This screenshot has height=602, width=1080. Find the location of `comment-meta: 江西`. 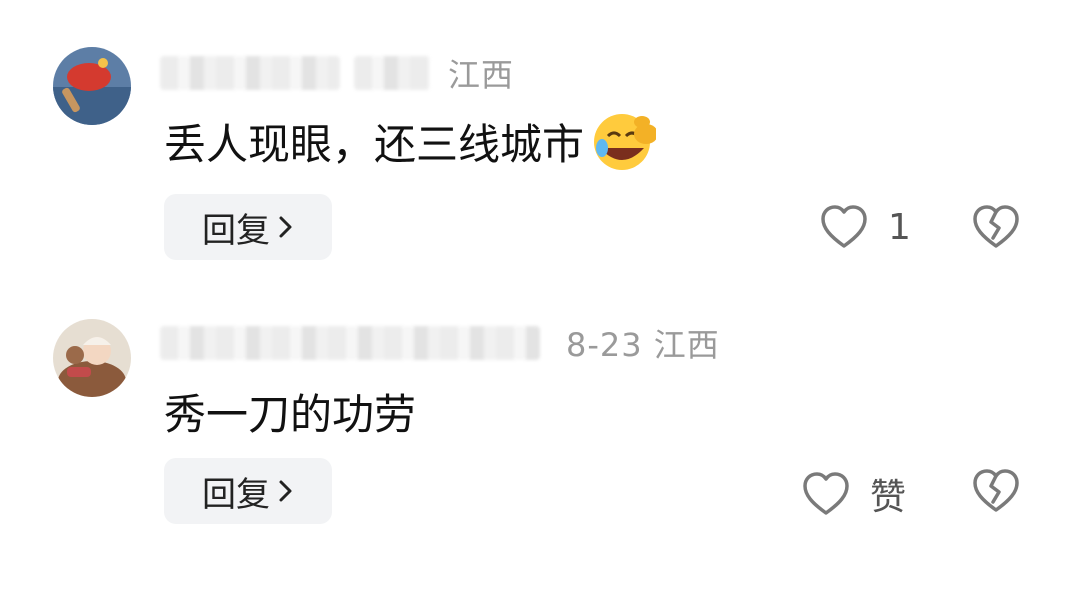

comment-meta: 江西 is located at coordinates (337, 73).